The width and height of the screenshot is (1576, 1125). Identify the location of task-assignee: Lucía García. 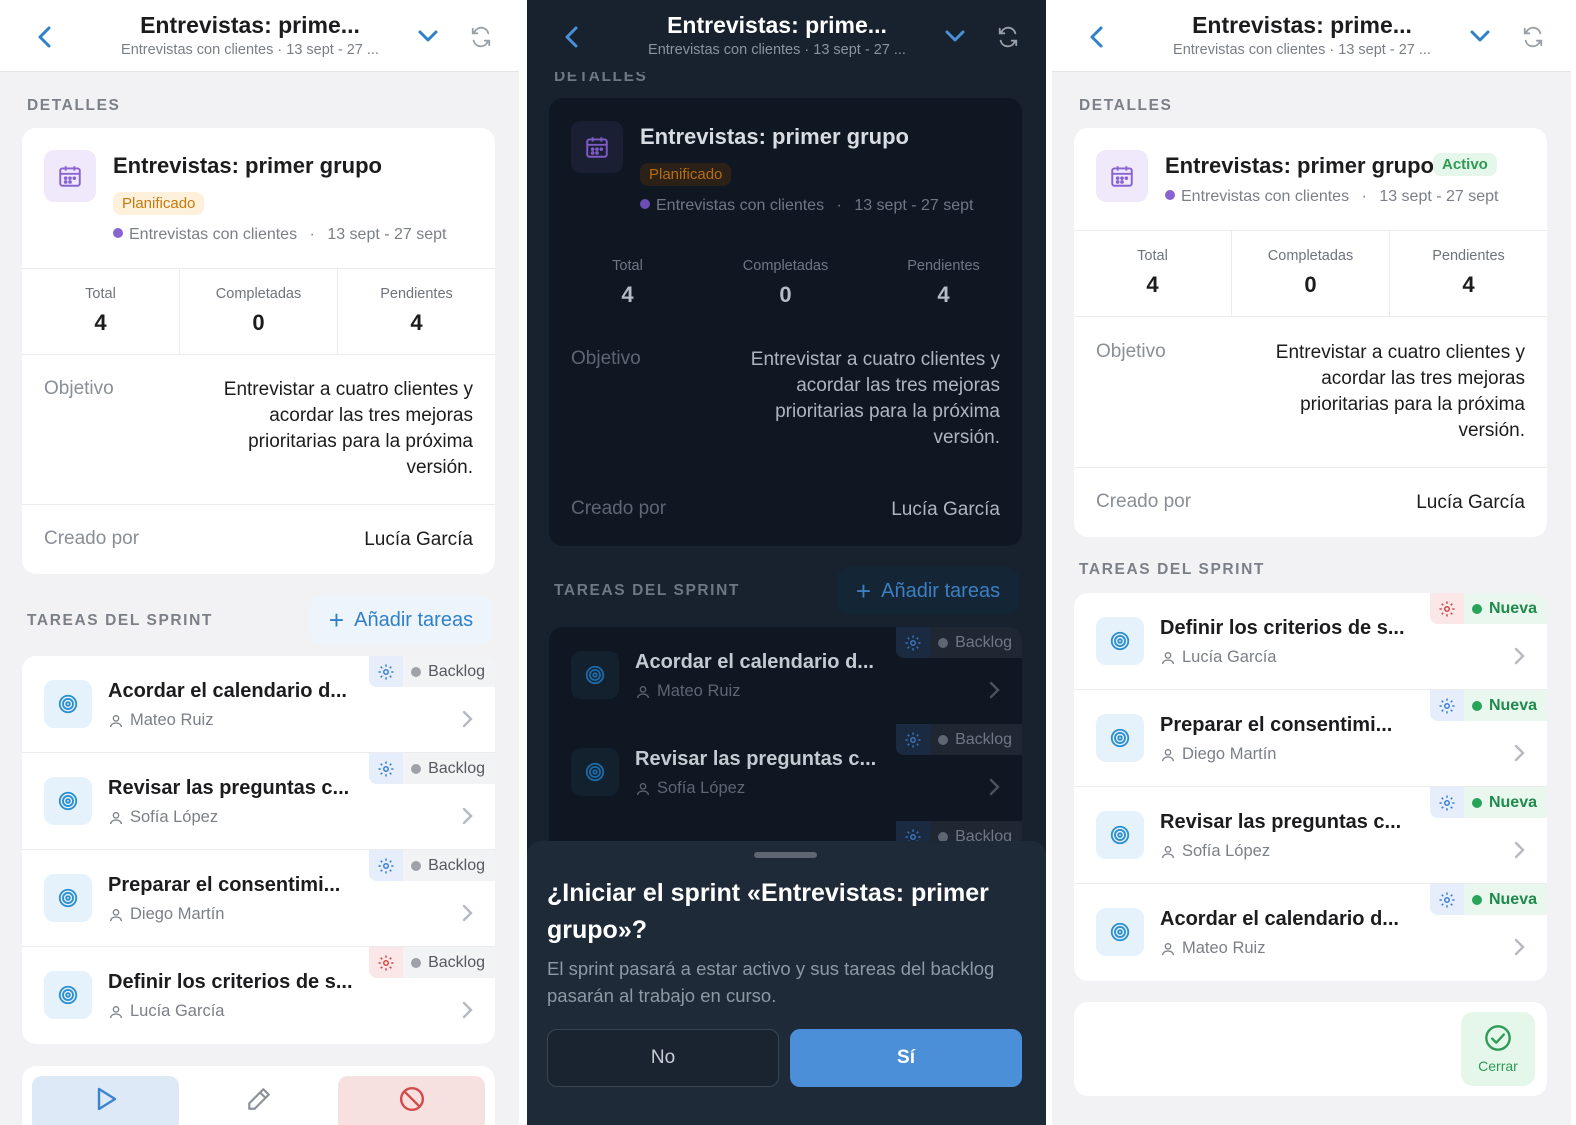
(1218, 657).